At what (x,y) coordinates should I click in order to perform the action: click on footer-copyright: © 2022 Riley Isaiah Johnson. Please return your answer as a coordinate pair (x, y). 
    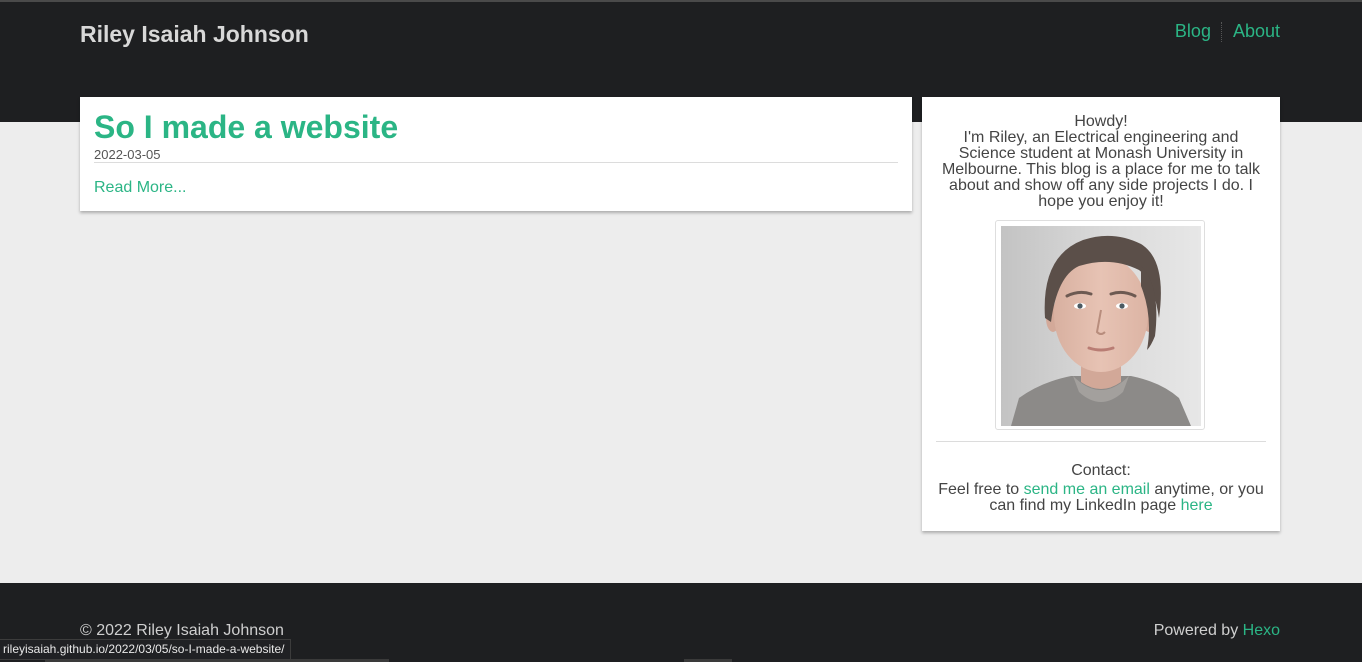
    Looking at the image, I should click on (182, 630).